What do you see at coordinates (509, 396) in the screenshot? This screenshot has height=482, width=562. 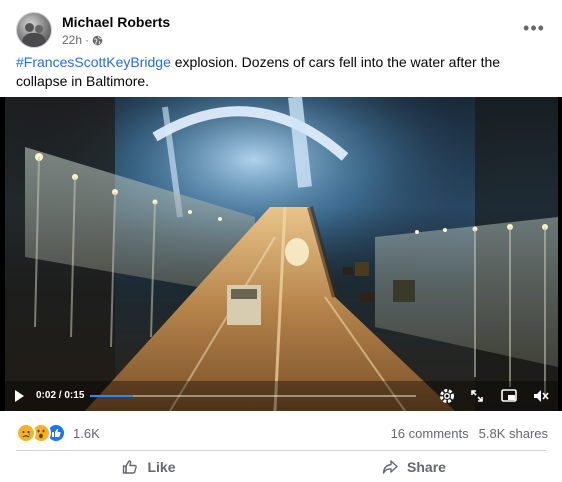 I see `picture-in-picture-icon` at bounding box center [509, 396].